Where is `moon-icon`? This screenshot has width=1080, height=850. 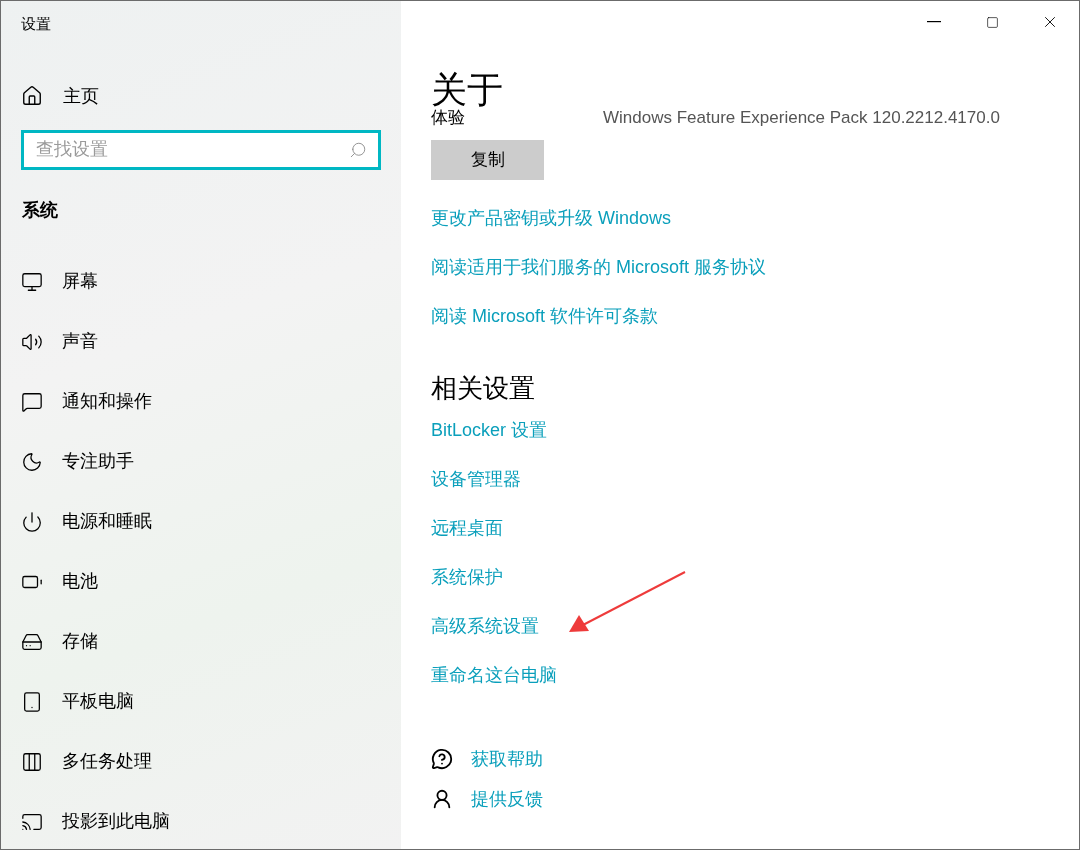
moon-icon is located at coordinates (32, 461).